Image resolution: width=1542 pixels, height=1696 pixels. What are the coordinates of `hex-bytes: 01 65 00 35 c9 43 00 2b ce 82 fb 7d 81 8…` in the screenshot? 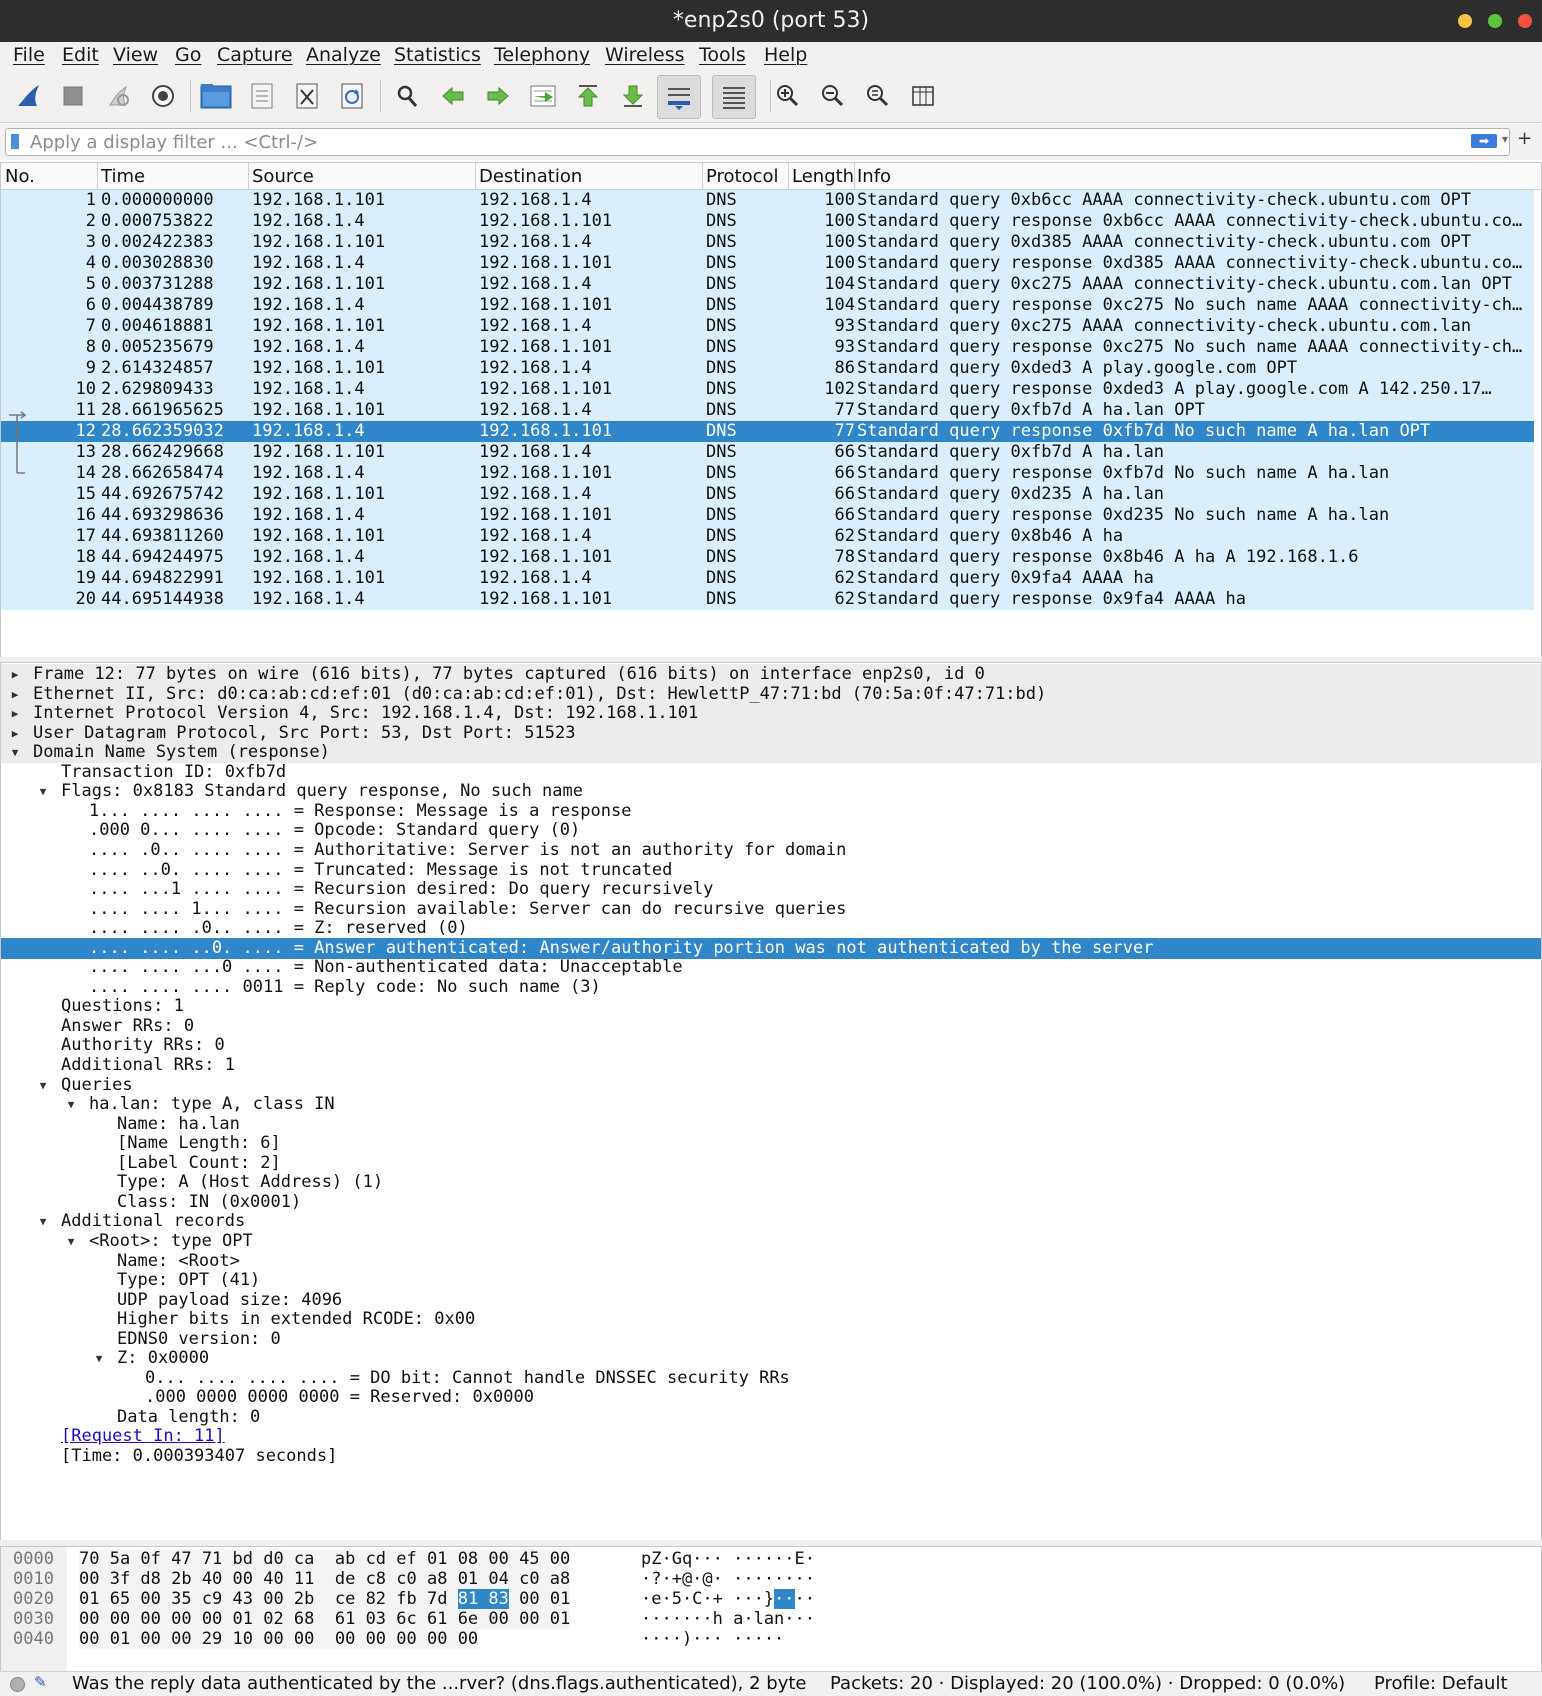 It's located at (325, 1599).